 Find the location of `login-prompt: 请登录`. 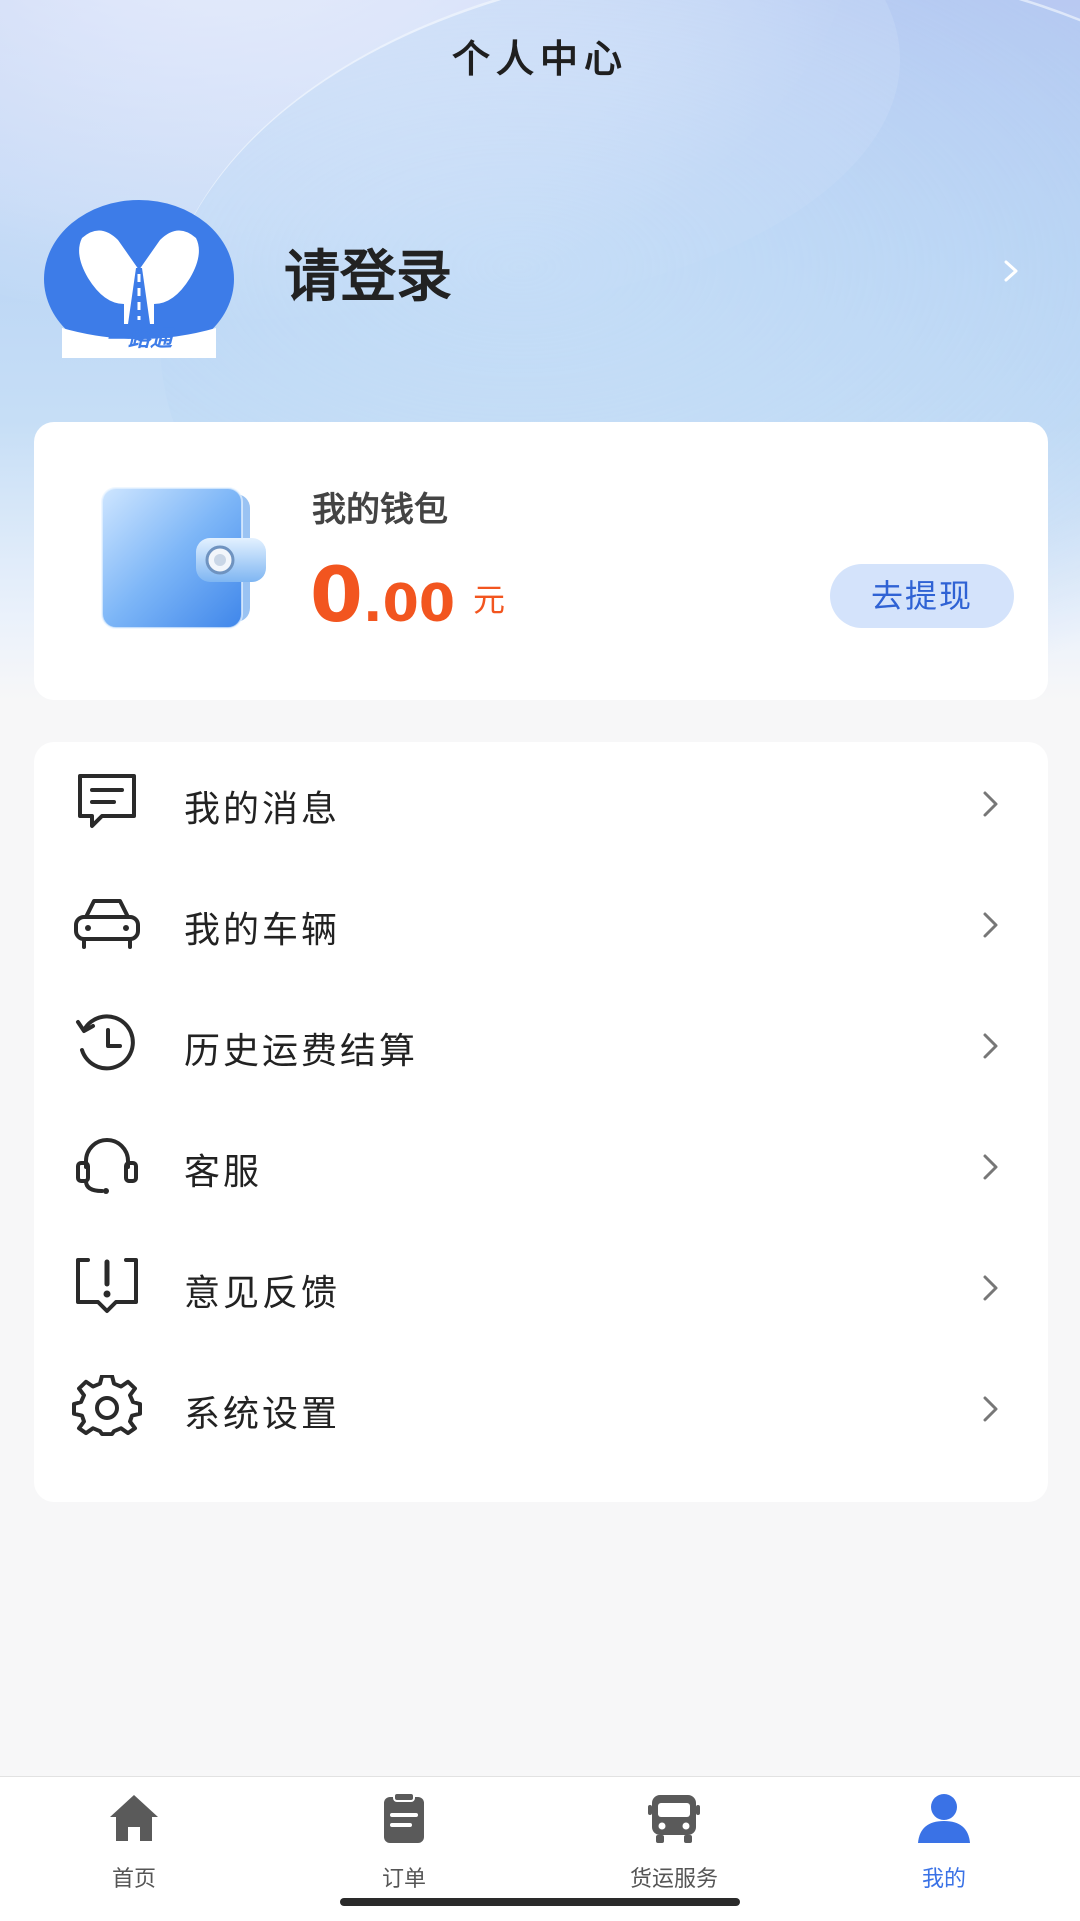

login-prompt: 请登录 is located at coordinates (368, 272).